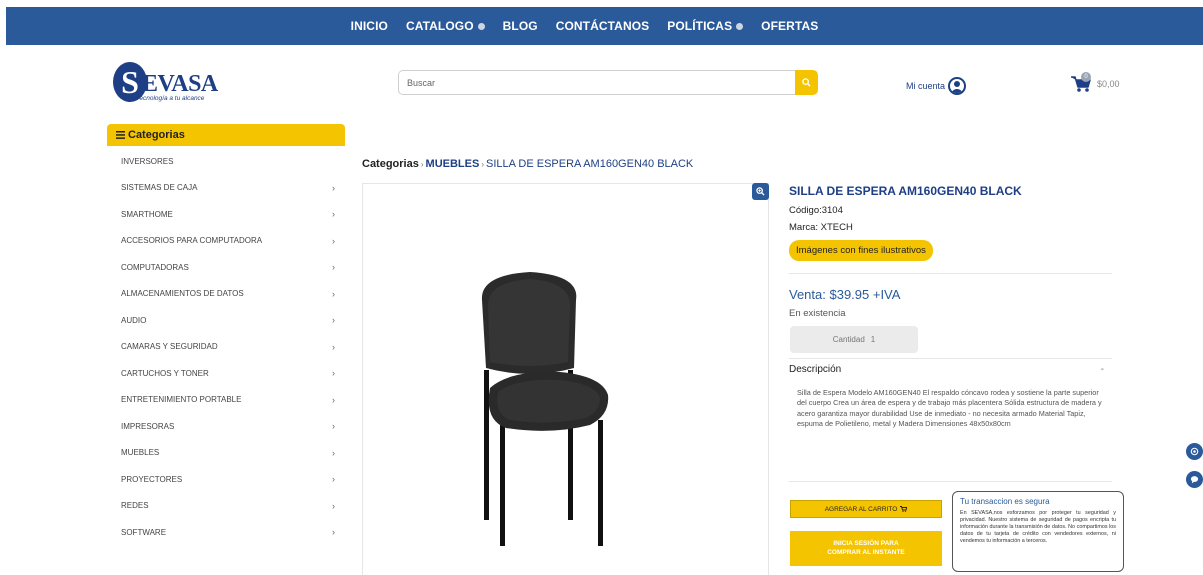 The image size is (1203, 575). I want to click on cart-count-badge: 0, so click(1086, 77).